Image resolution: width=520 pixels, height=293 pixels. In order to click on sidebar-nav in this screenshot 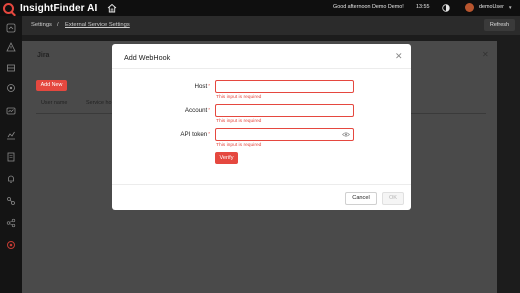, I will do `click(11, 154)`.